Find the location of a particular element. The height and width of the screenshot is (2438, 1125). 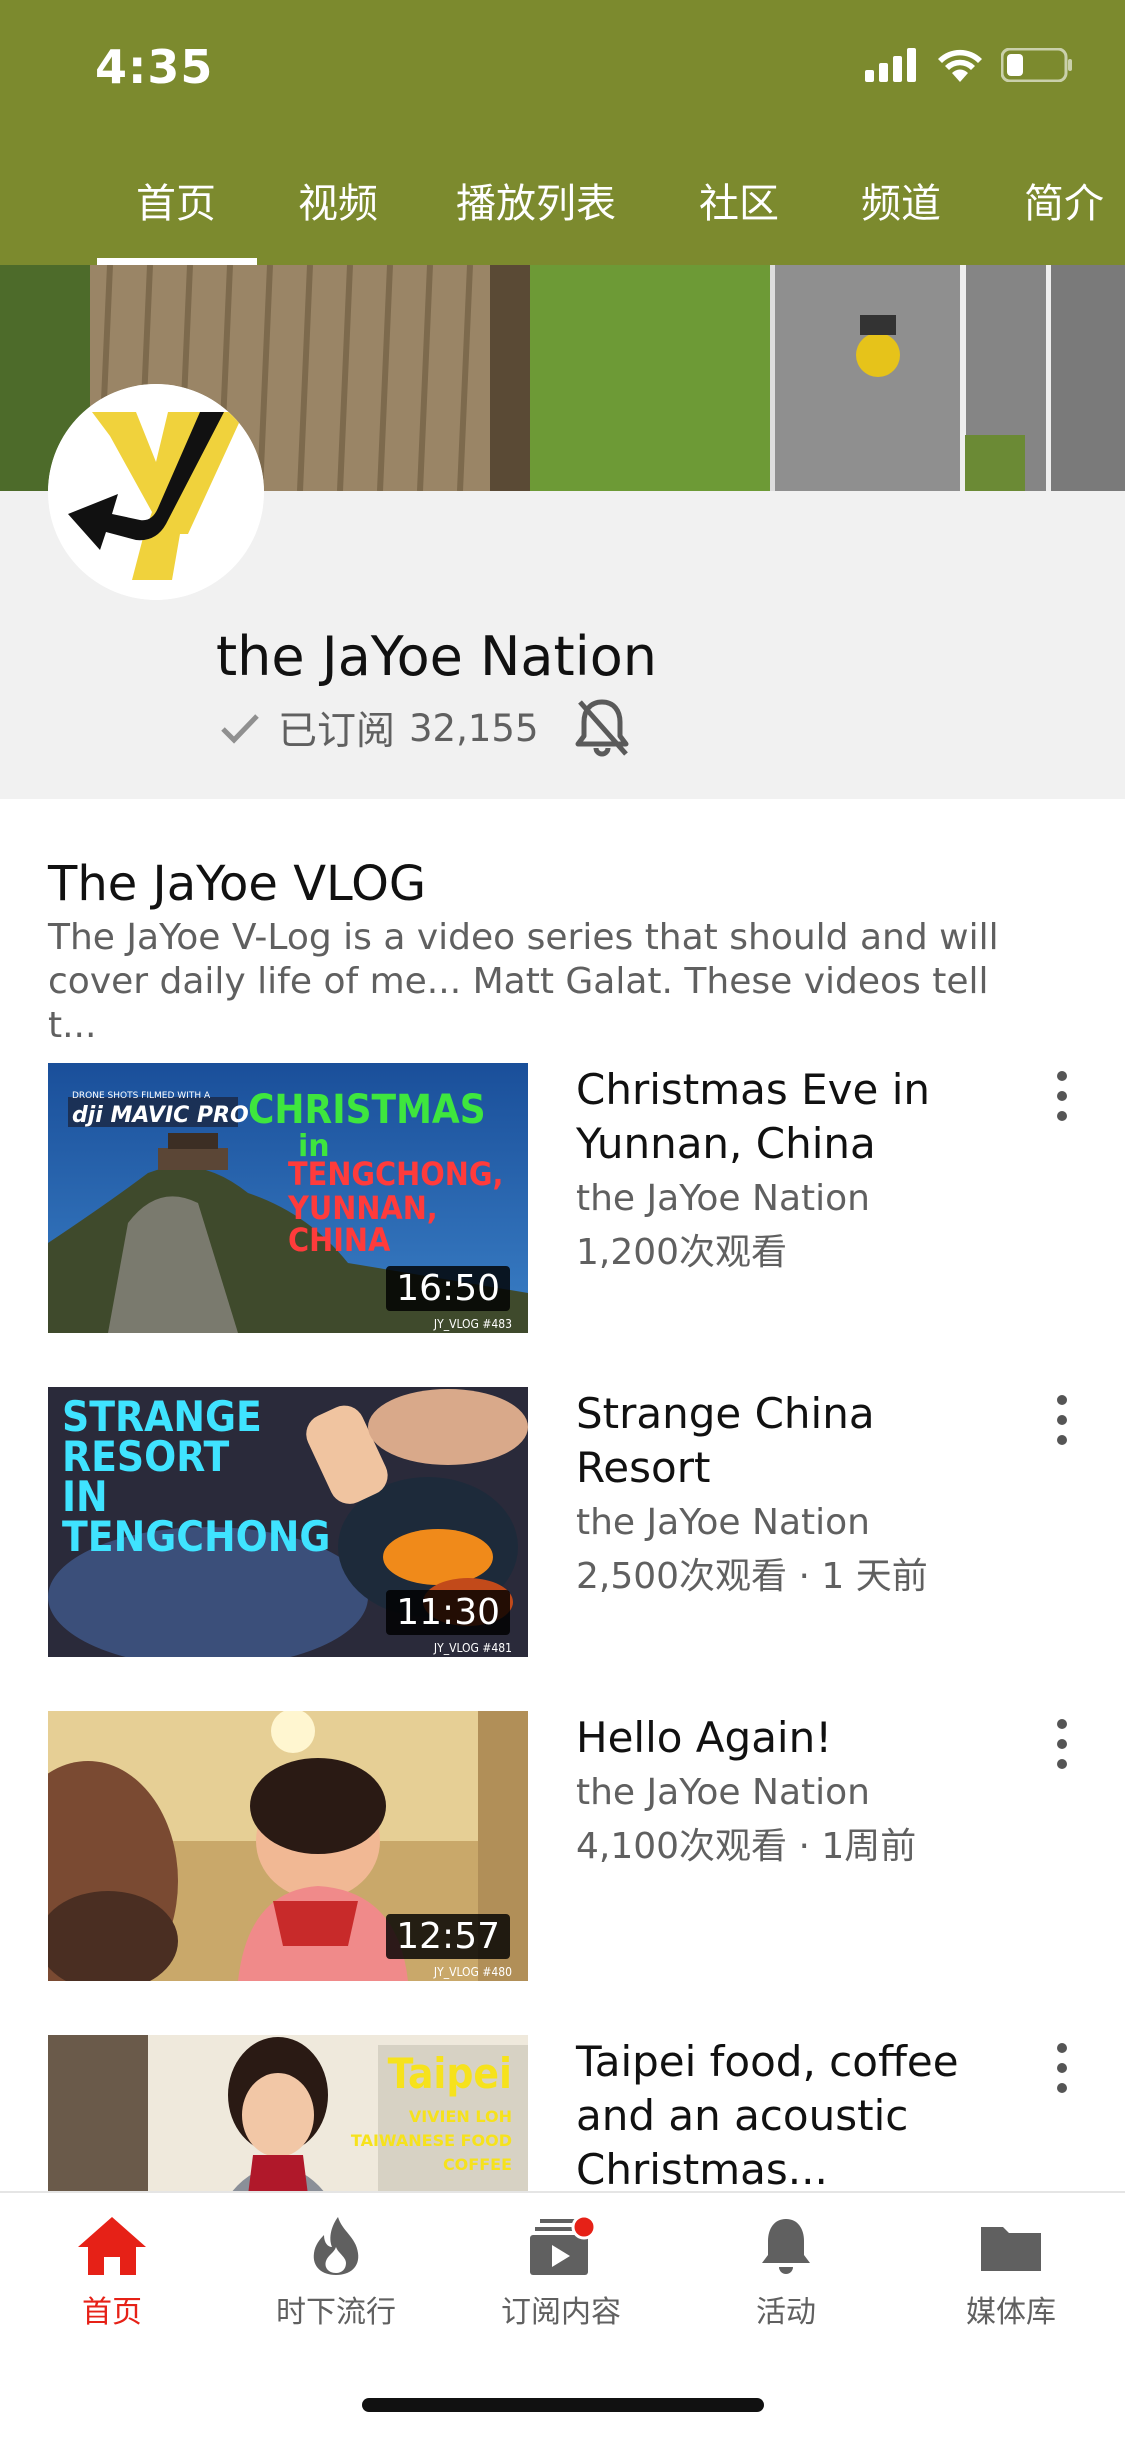

wifi-icon is located at coordinates (960, 65).